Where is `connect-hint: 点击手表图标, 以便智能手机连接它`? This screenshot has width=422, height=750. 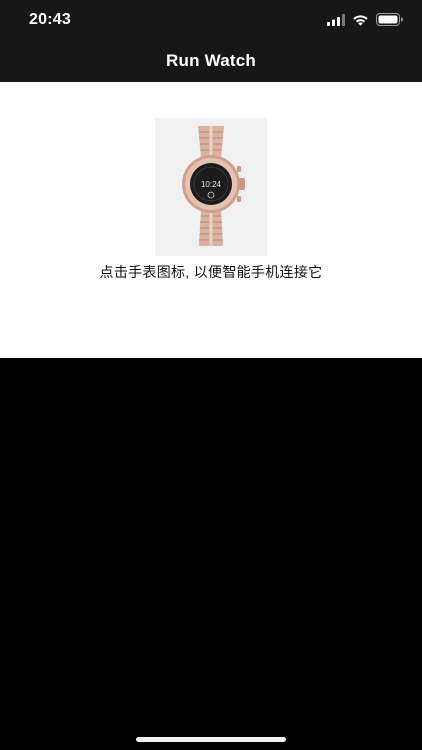
connect-hint: 点击手表图标, 以便智能手机连接它 is located at coordinates (211, 272).